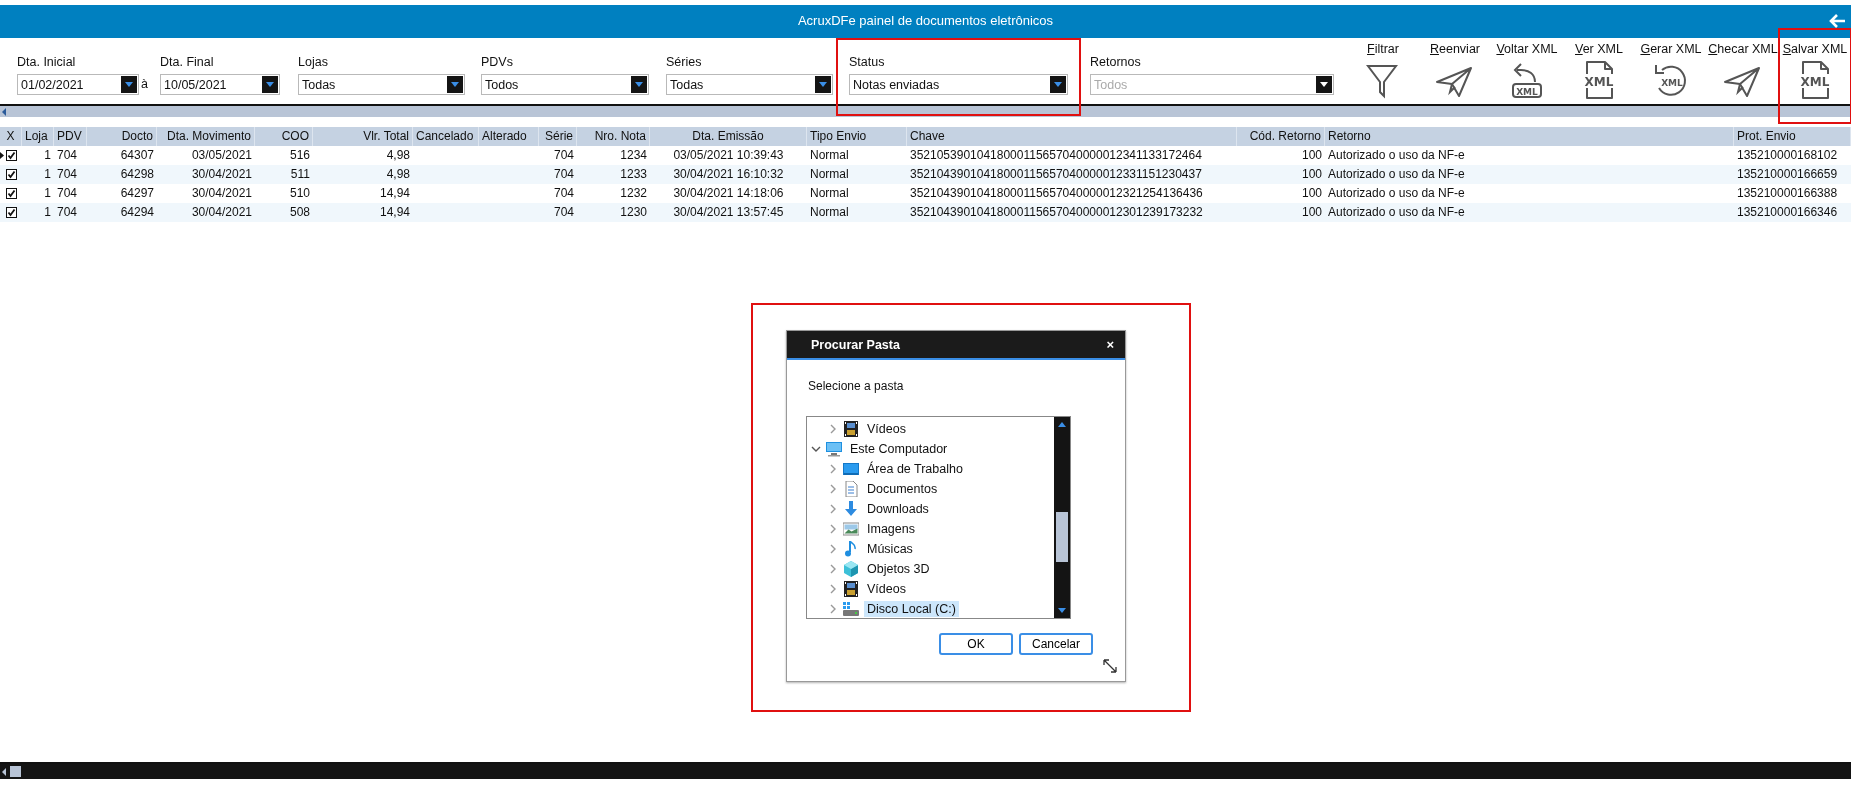  I want to click on tree-item: Disco Local (C:), so click(911, 609).